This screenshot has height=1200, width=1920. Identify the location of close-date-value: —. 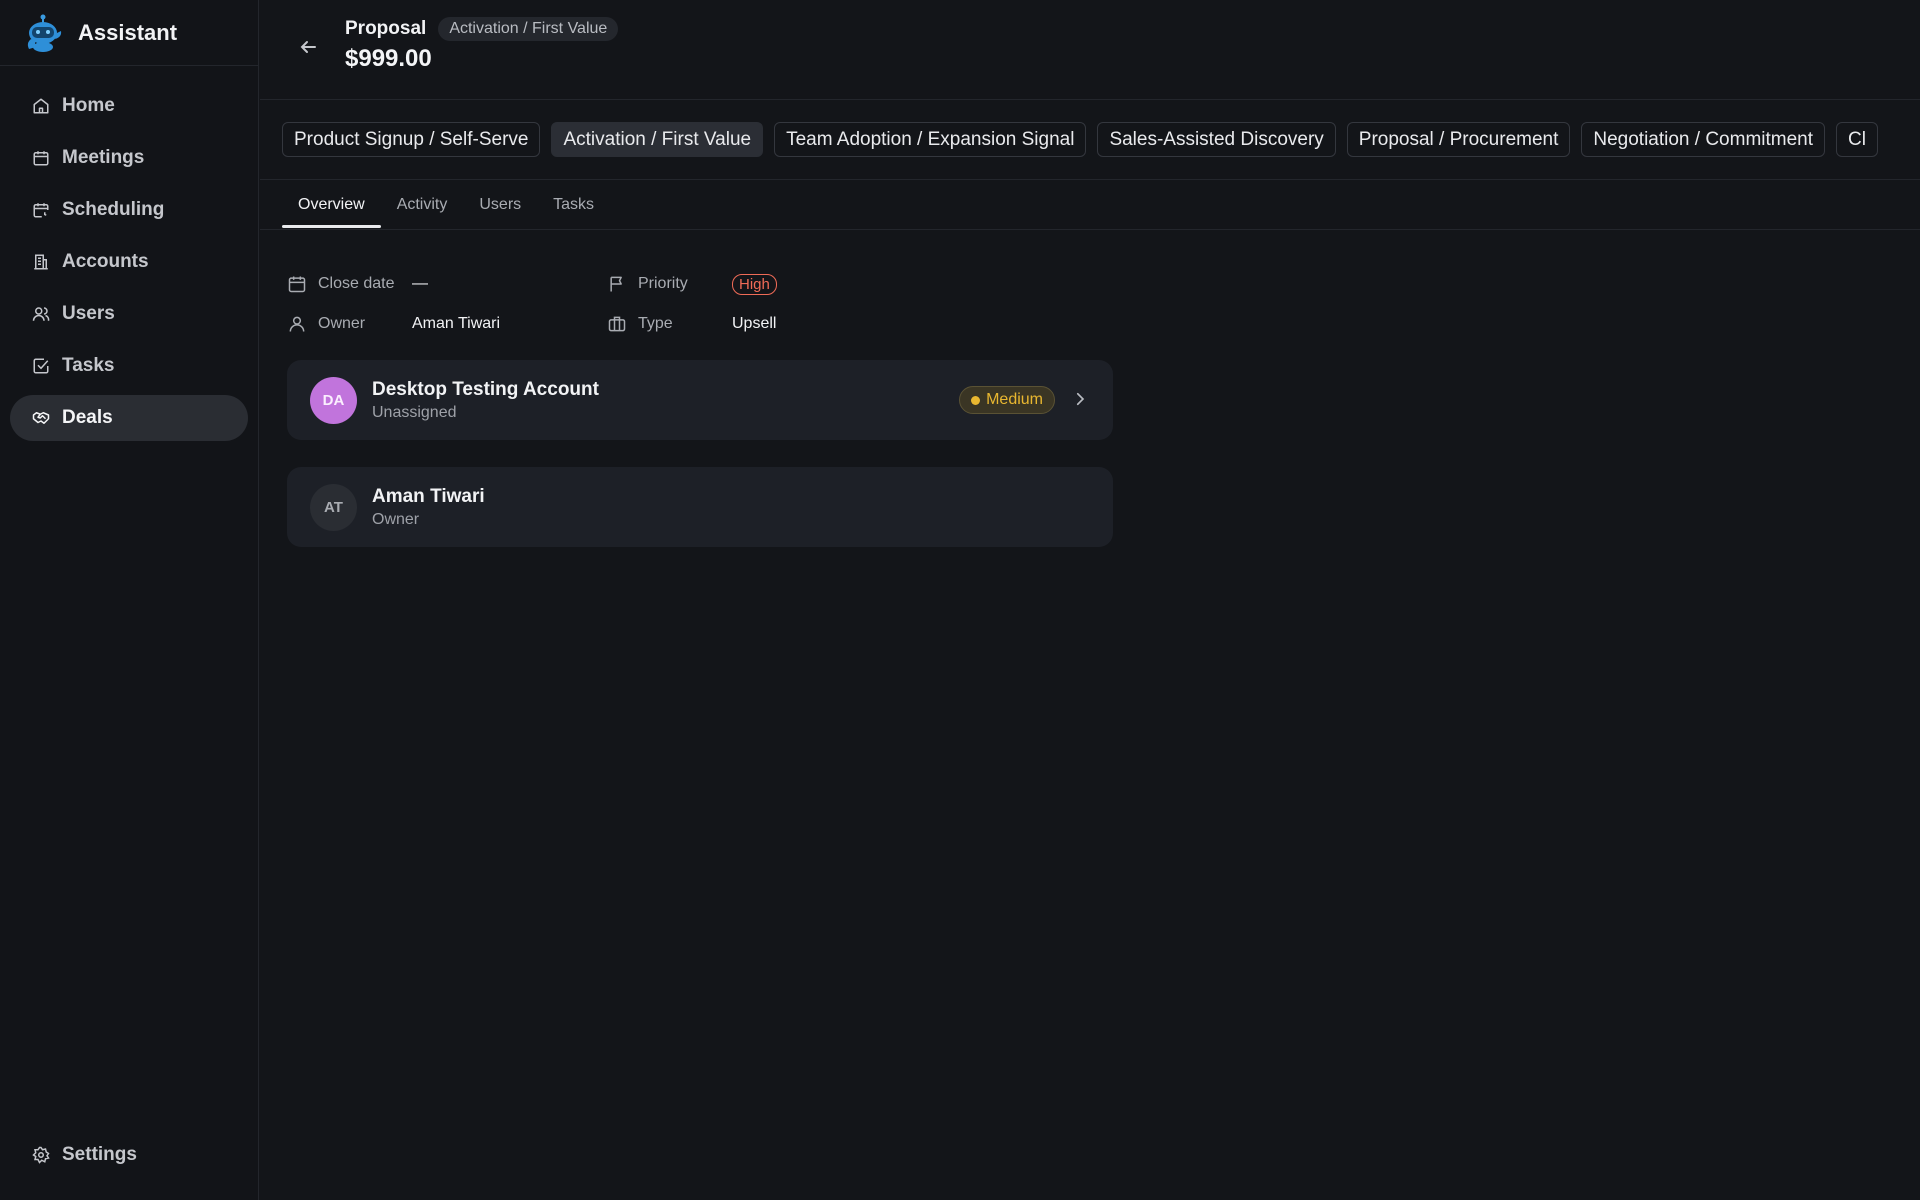
(420, 284).